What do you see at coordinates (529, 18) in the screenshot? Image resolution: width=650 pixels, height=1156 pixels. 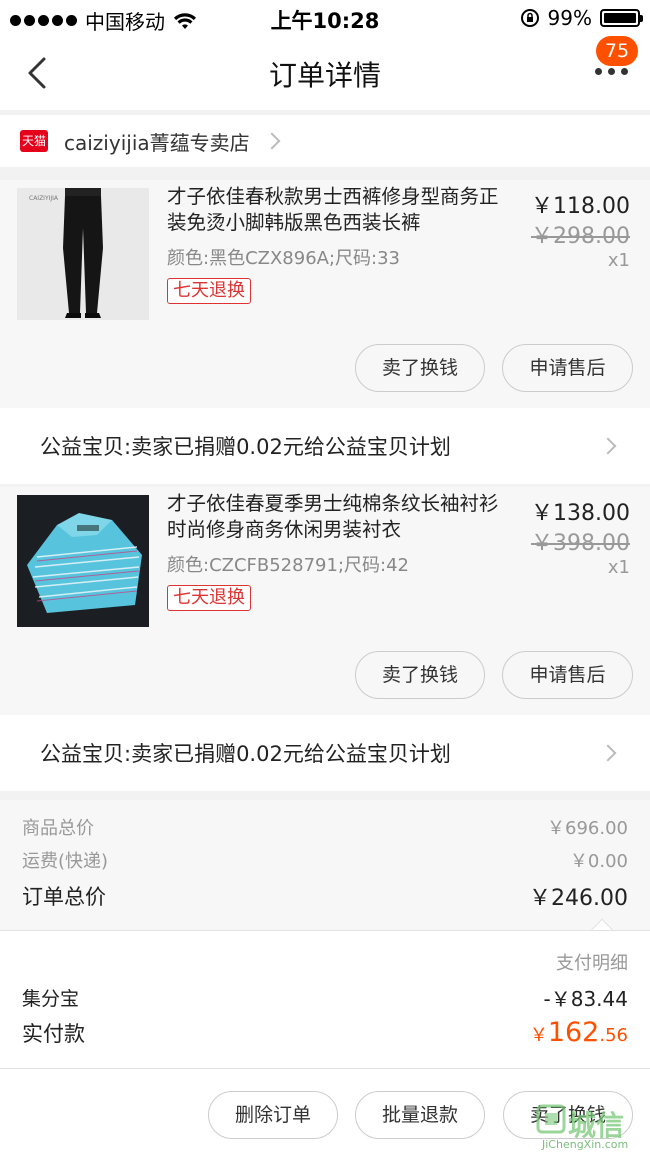 I see `rotation-lock-icon` at bounding box center [529, 18].